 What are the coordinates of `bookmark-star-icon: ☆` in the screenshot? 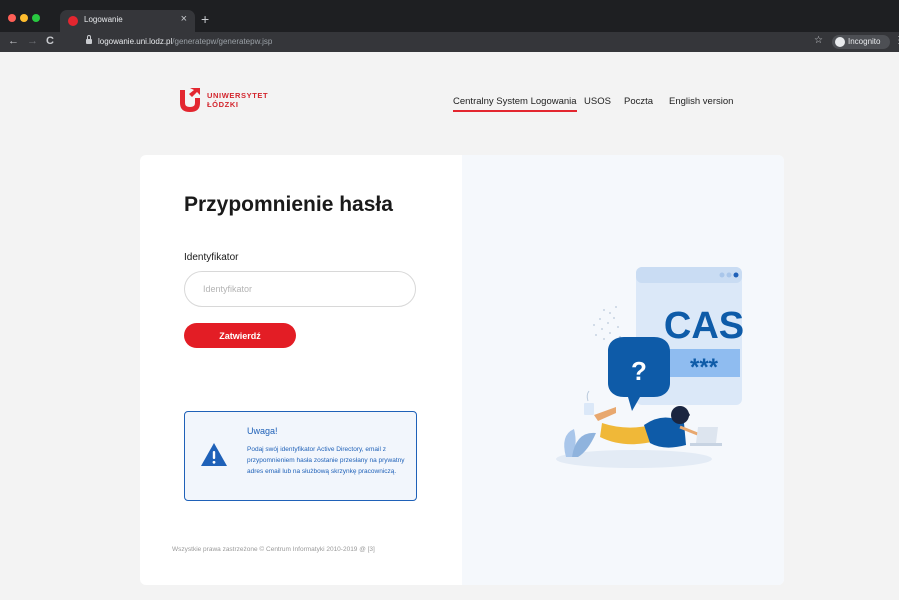 It's located at (818, 40).